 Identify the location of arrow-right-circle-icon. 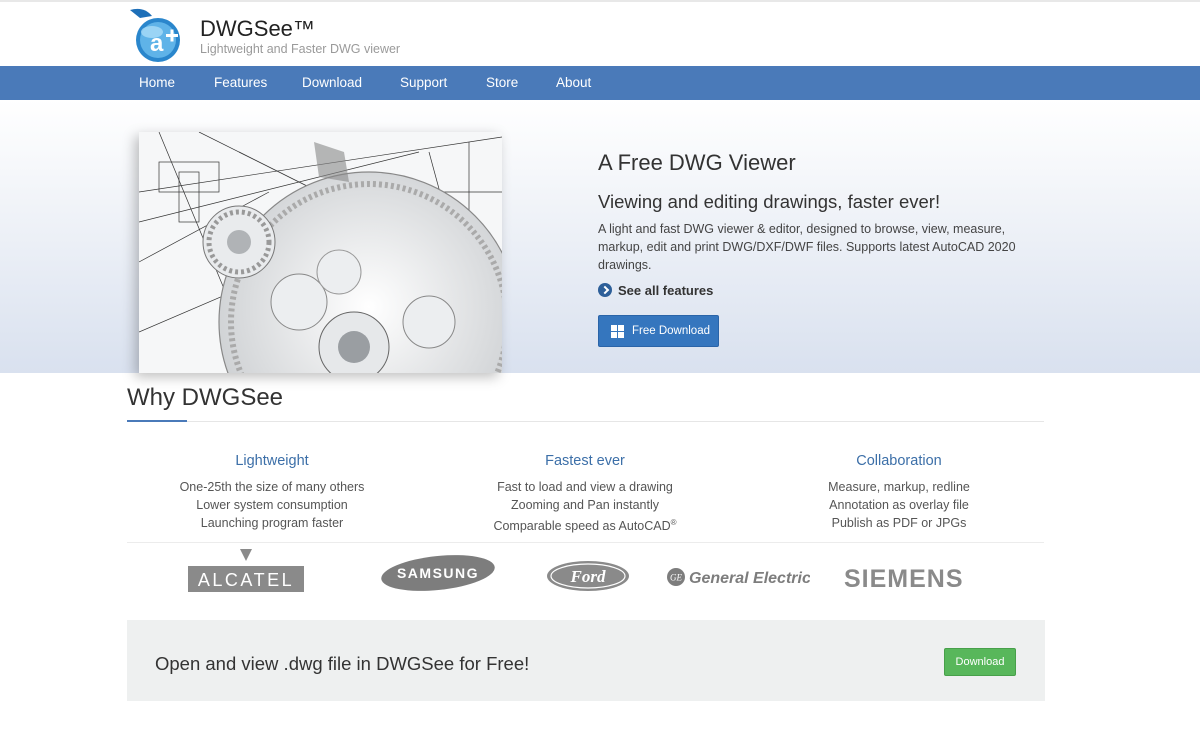
(605, 290).